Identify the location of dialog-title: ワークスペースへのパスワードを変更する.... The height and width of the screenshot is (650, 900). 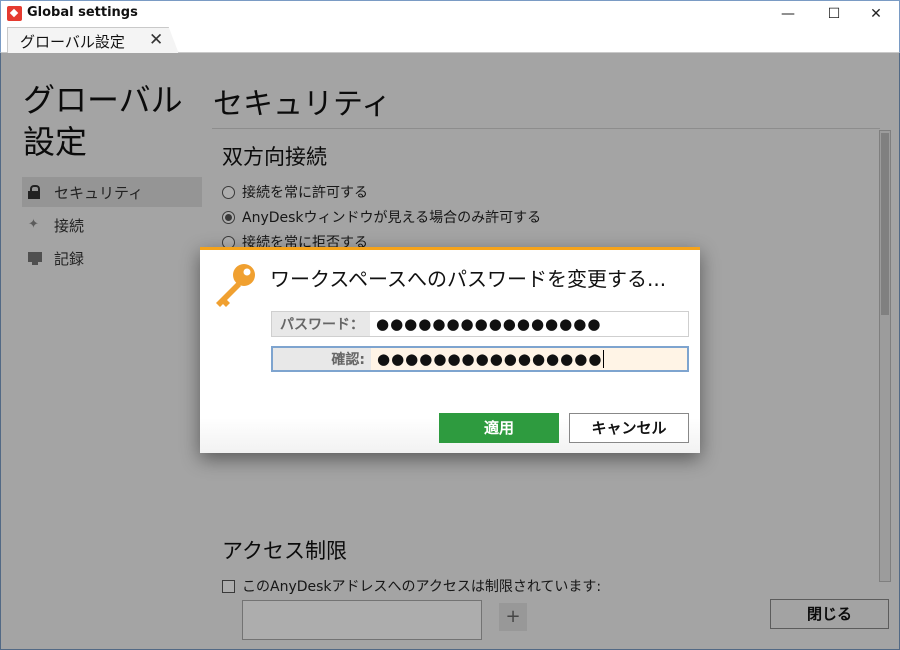
(468, 279).